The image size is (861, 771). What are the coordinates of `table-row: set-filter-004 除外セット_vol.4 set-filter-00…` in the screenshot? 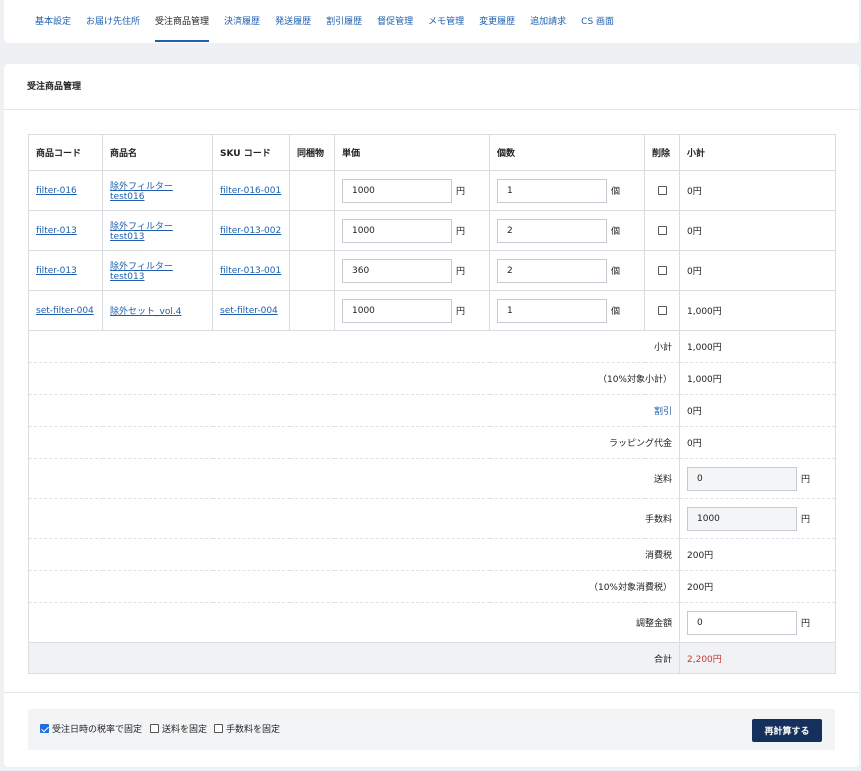 It's located at (432, 310).